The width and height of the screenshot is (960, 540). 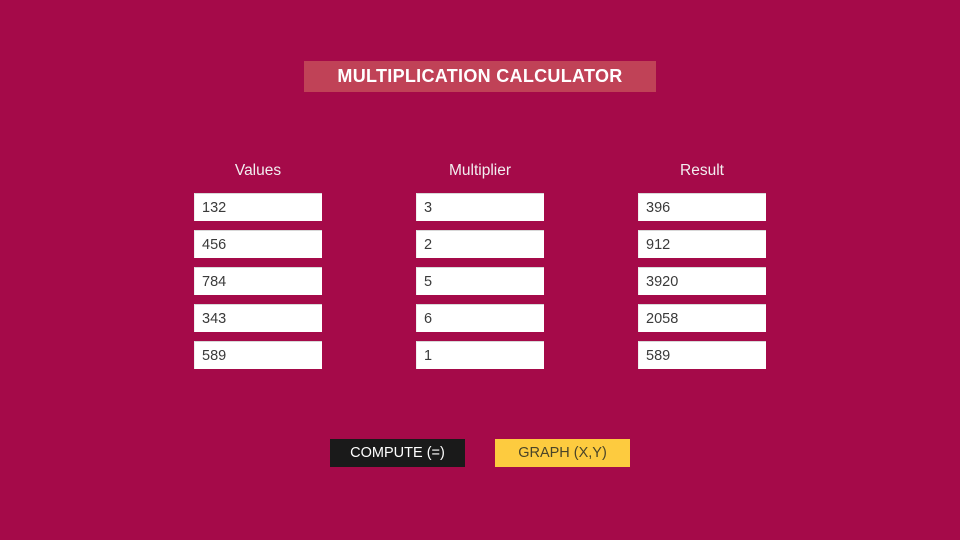 What do you see at coordinates (480, 318) in the screenshot?
I see `multiplier-input-4: 6` at bounding box center [480, 318].